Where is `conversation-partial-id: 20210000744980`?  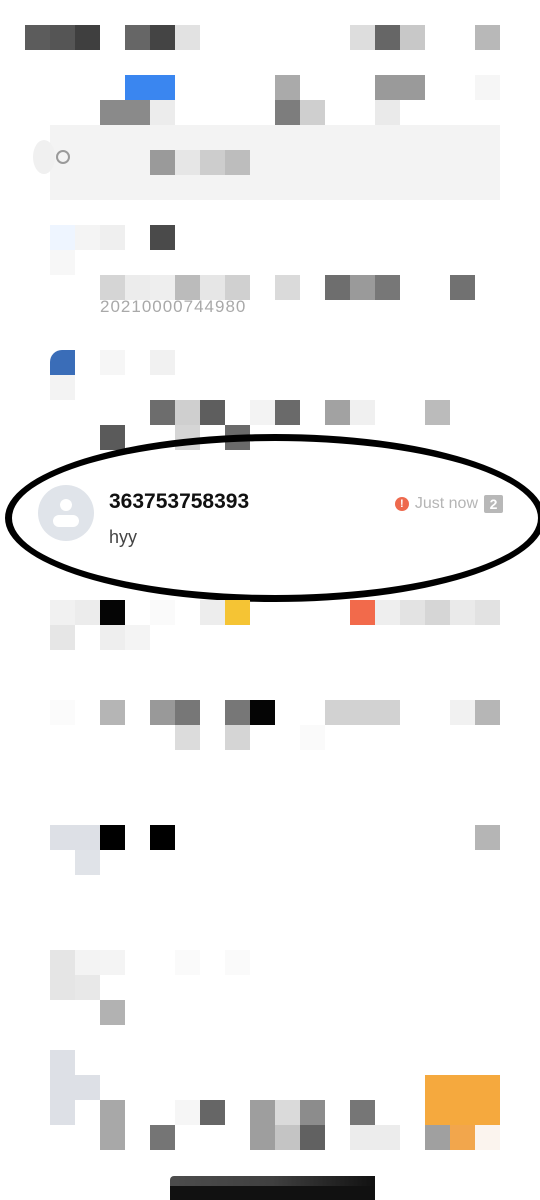 conversation-partial-id: 20210000744980 is located at coordinates (173, 306).